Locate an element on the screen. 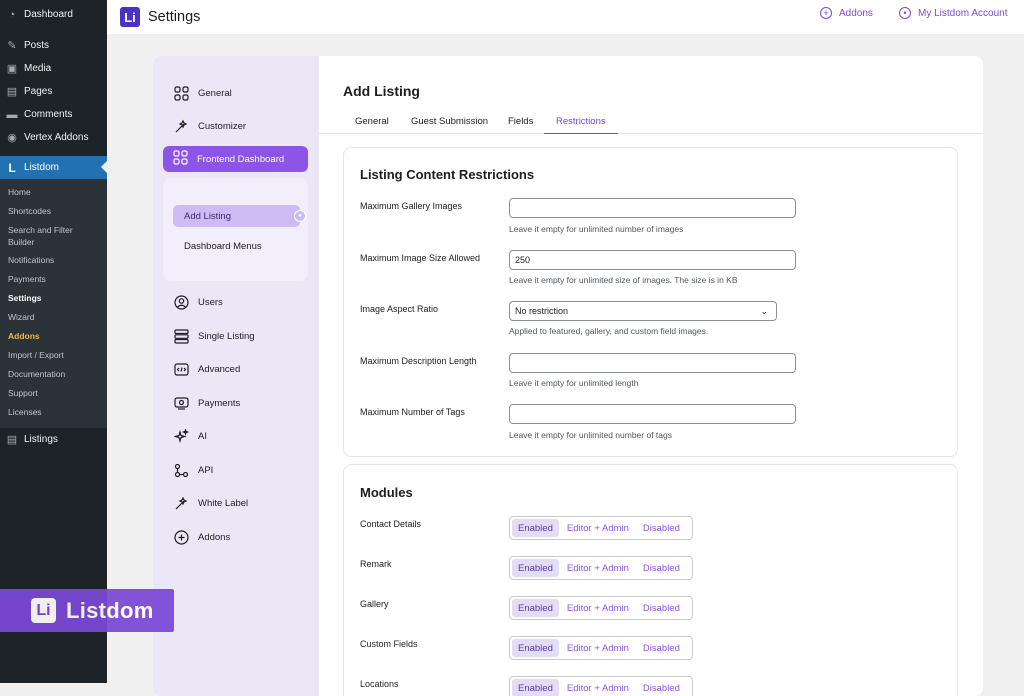 This screenshot has height=696, width=1024. nav-single-listing: Single Listing is located at coordinates (214, 336).